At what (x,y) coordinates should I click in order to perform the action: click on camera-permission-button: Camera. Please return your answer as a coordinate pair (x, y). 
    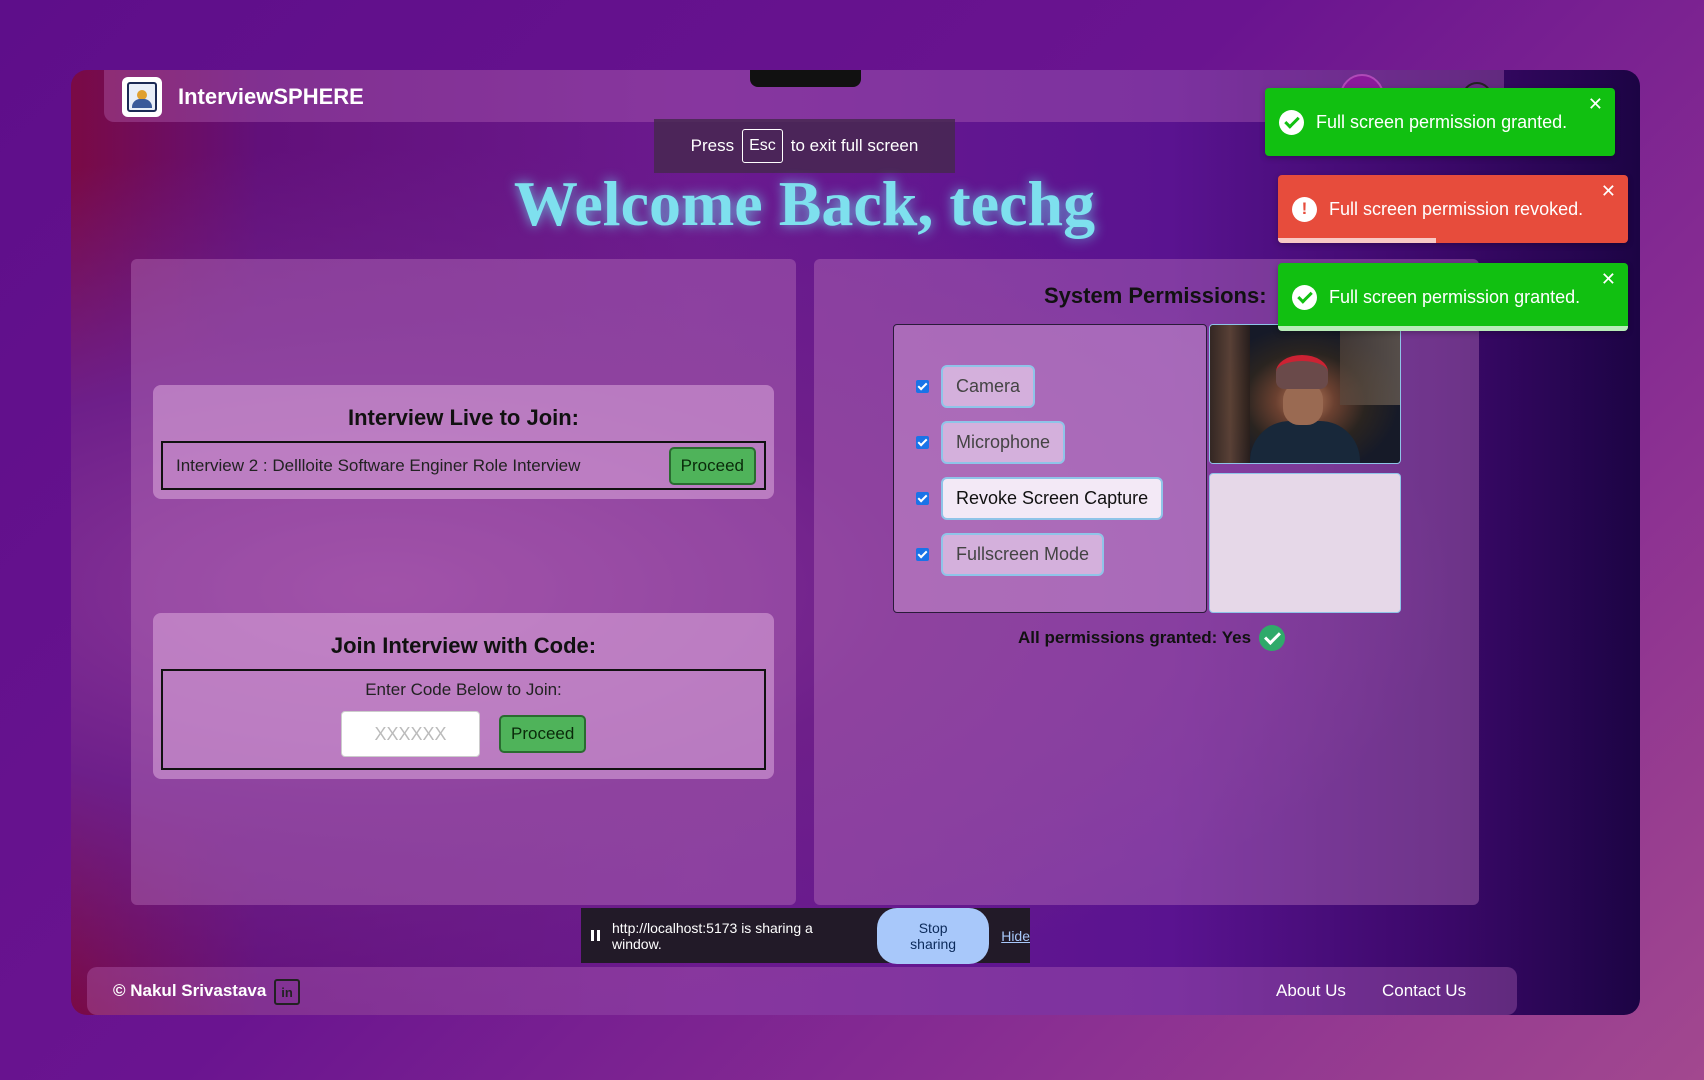
    Looking at the image, I should click on (988, 386).